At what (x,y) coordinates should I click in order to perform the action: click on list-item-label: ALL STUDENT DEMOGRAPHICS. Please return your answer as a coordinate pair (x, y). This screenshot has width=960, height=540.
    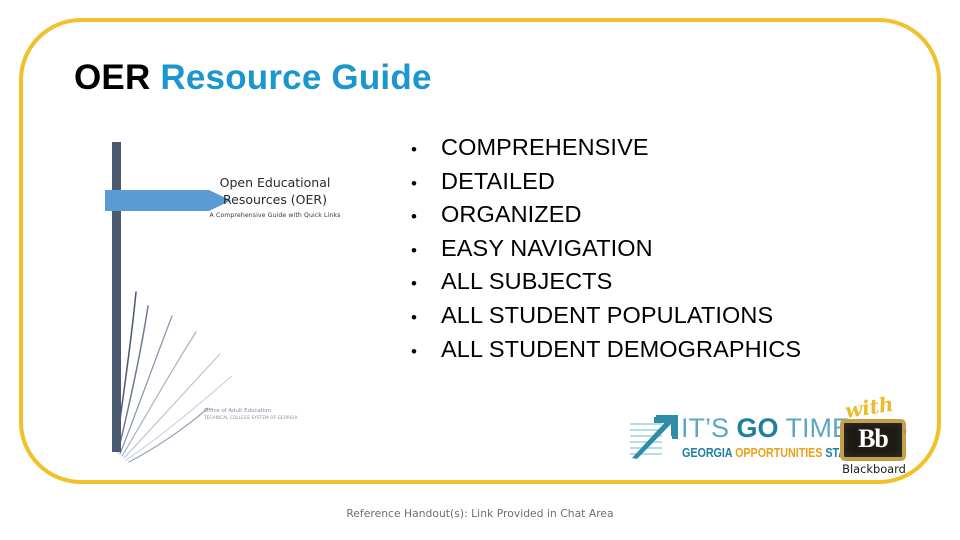
    Looking at the image, I should click on (621, 348).